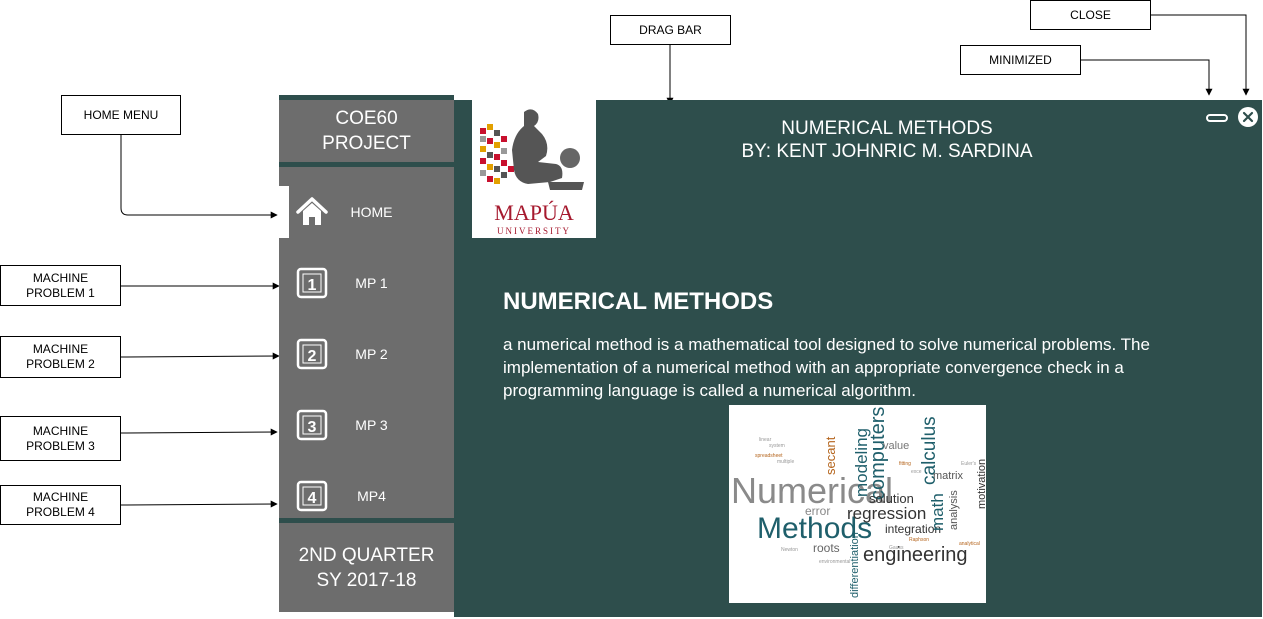 This screenshot has width=1263, height=619. I want to click on title-line-1: NUMERICAL METHODS, so click(887, 128).